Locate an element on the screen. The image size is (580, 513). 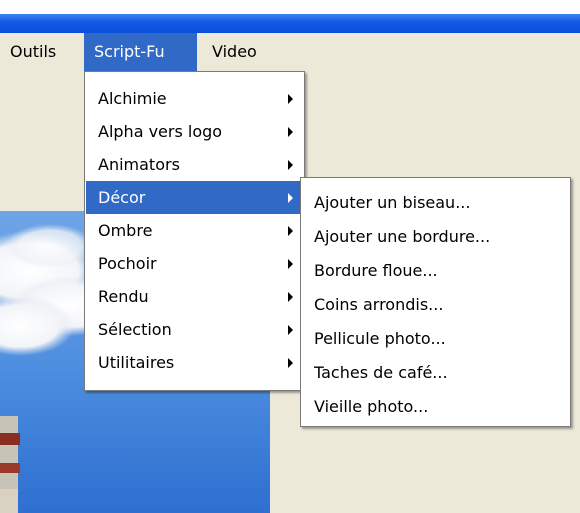
menu-item-pochoir: Pochoir is located at coordinates (194, 263).